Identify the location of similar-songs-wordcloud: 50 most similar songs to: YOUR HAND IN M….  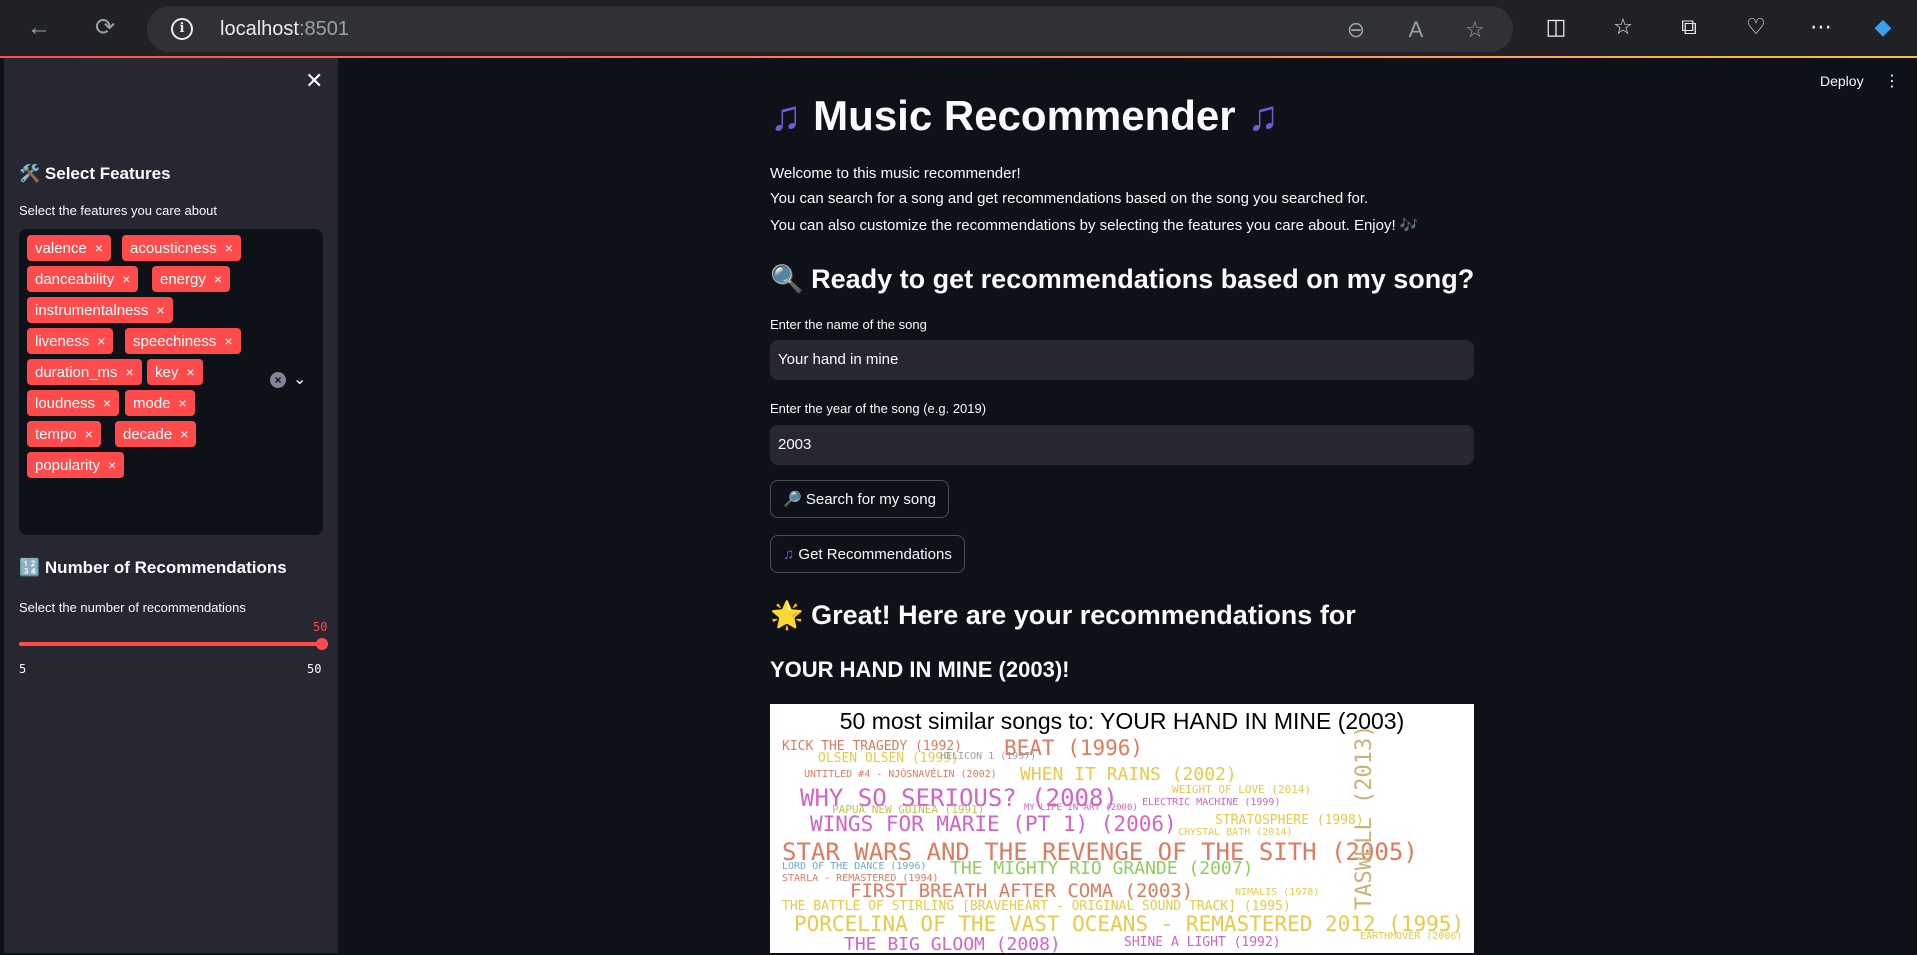
(1122, 828).